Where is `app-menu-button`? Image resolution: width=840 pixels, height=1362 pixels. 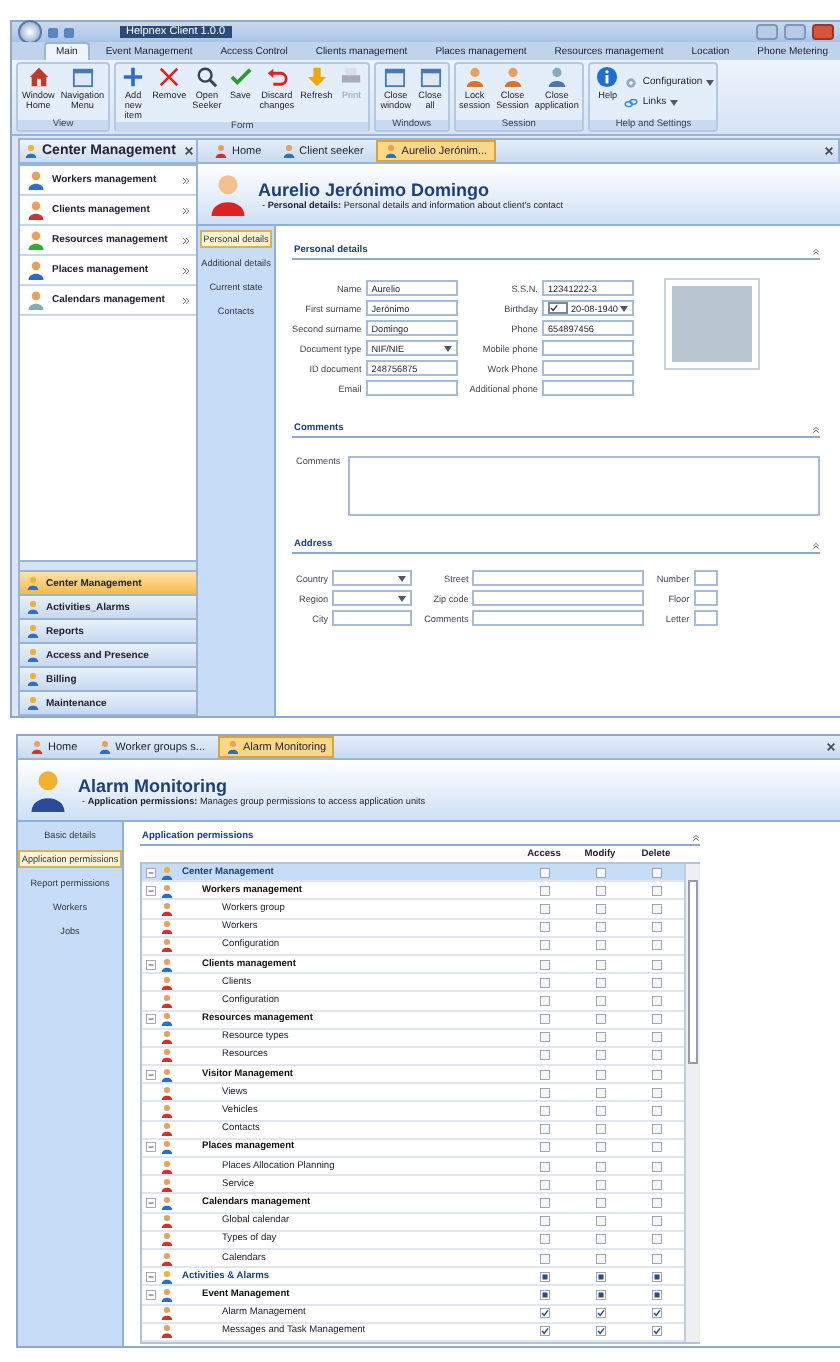 app-menu-button is located at coordinates (30, 32).